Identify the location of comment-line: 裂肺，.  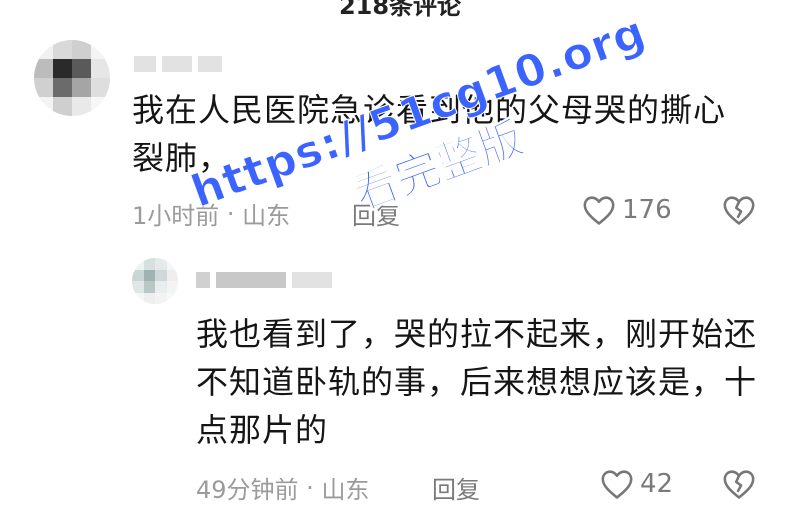
(182, 158).